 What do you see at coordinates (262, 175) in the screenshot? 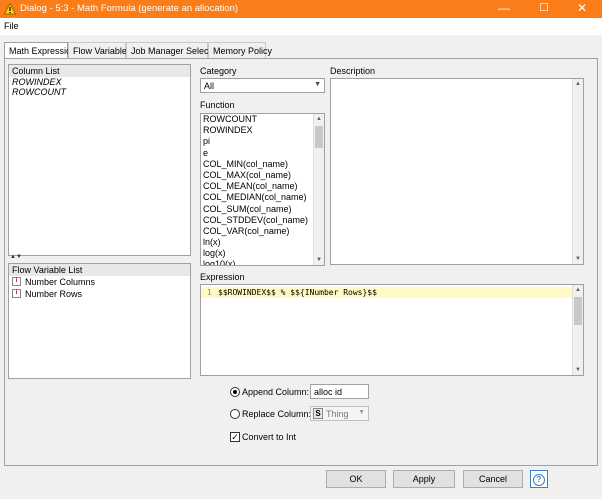
I see `function-item: COL_MAX(col_name)` at bounding box center [262, 175].